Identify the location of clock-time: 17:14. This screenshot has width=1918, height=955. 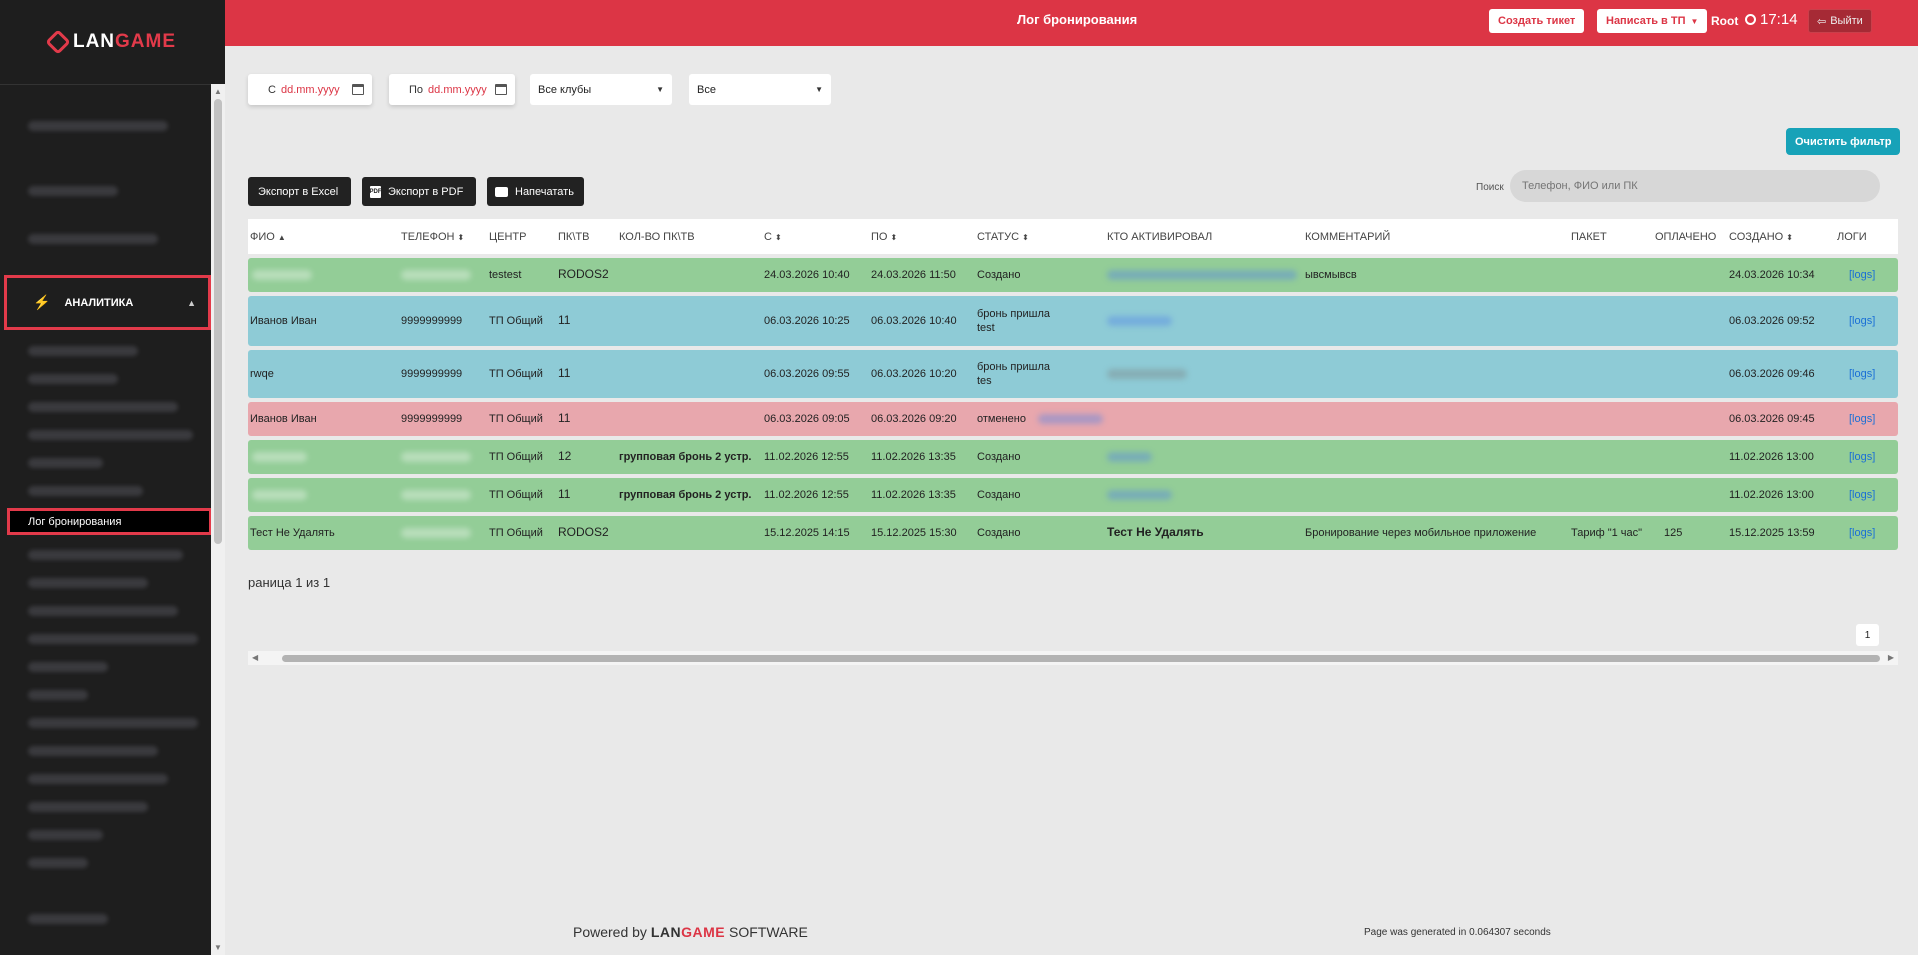
(1779, 19).